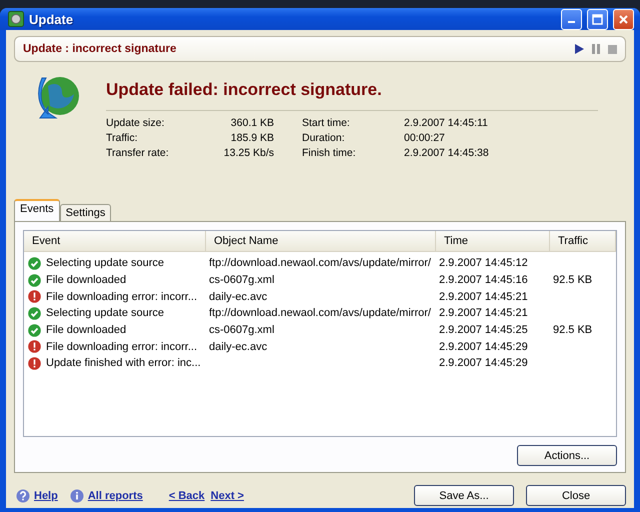  I want to click on minimize-icon, so click(571, 22).